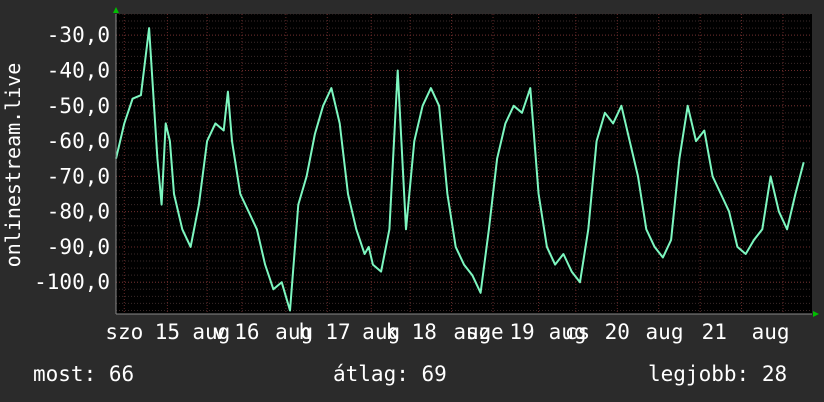 The image size is (824, 402). I want to click on stat-average-value: 69, so click(434, 374).